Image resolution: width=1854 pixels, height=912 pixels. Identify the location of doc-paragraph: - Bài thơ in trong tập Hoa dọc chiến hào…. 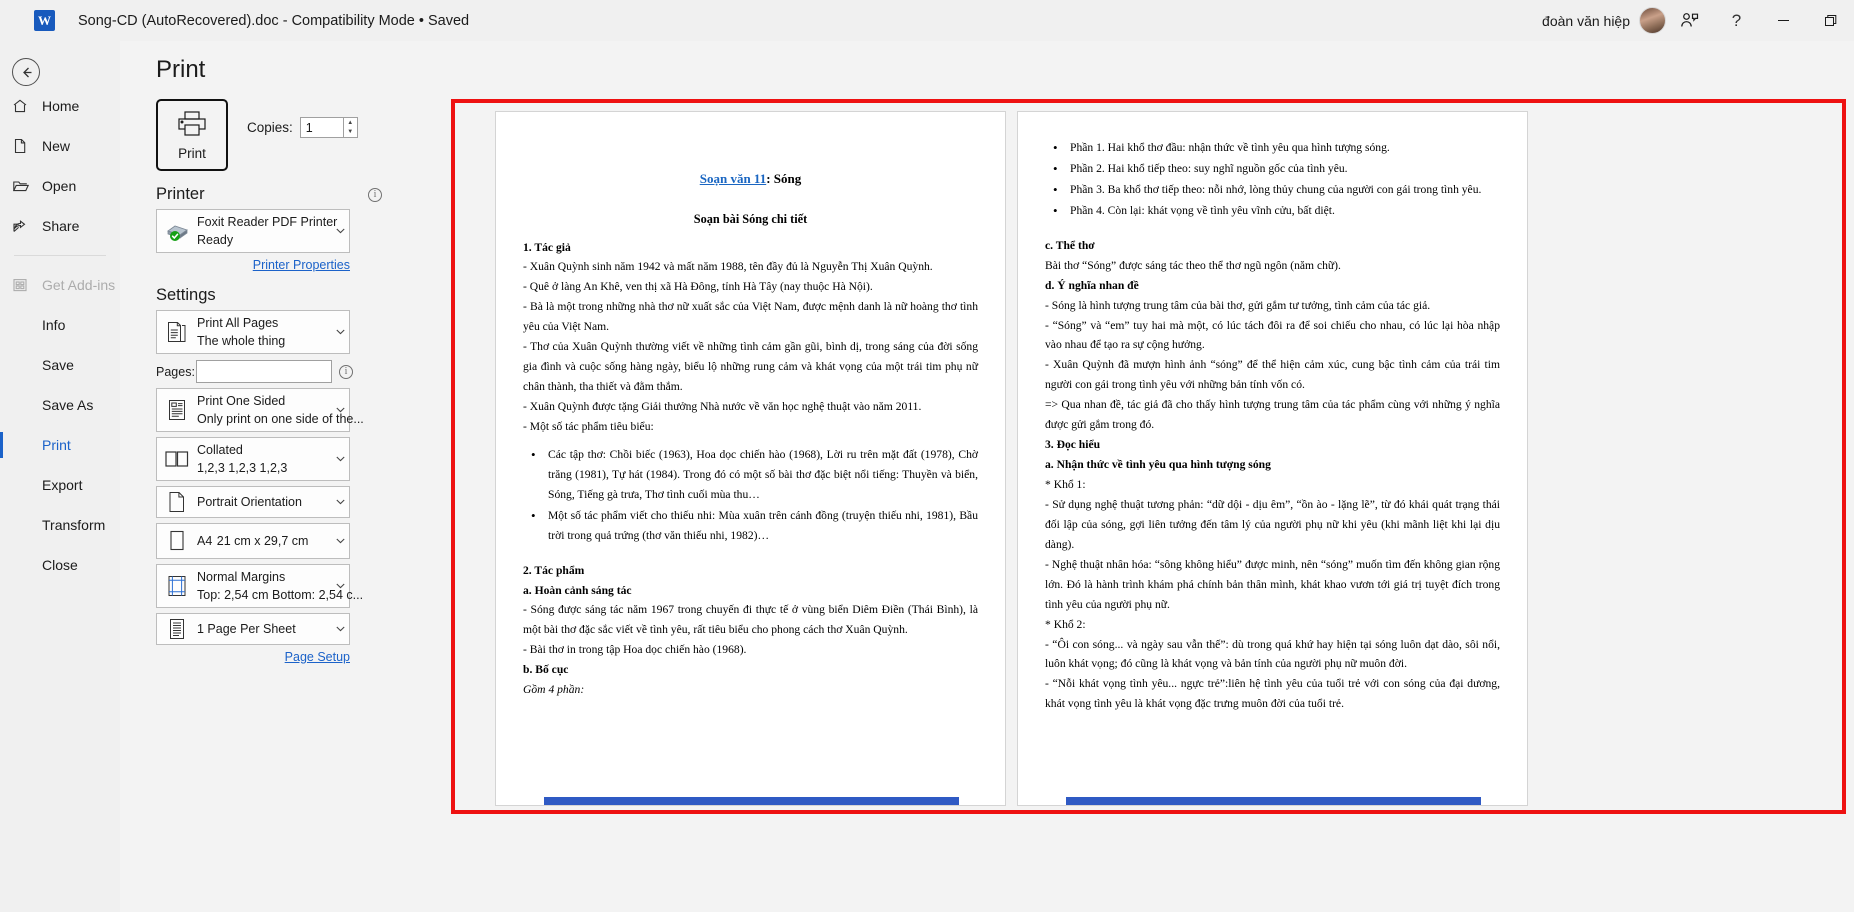
(635, 650).